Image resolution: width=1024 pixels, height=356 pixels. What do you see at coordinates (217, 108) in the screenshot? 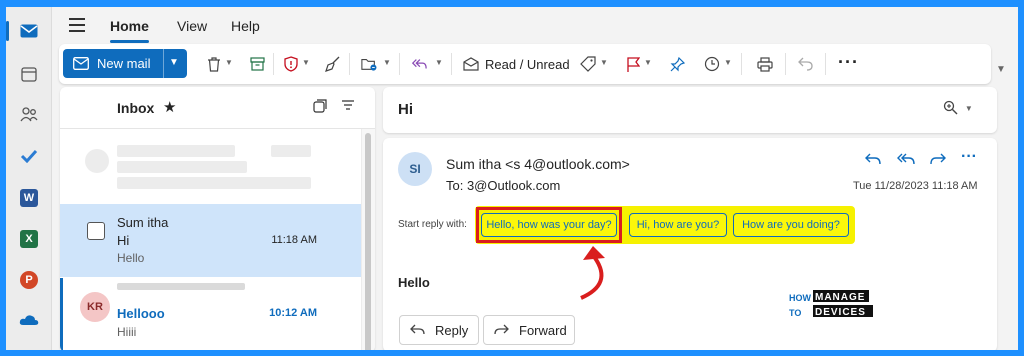
I see `inbox-header: Inbox ★` at bounding box center [217, 108].